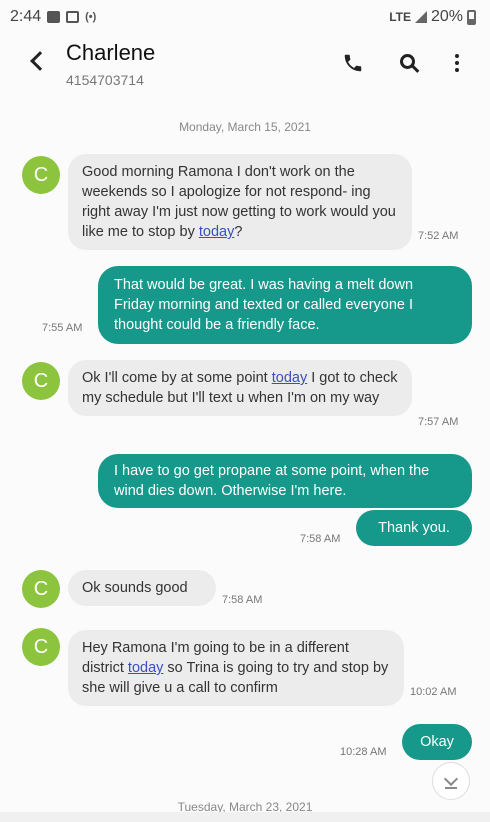 The height and width of the screenshot is (822, 490). Describe the element at coordinates (451, 788) in the screenshot. I see `scroll-down-line` at that location.